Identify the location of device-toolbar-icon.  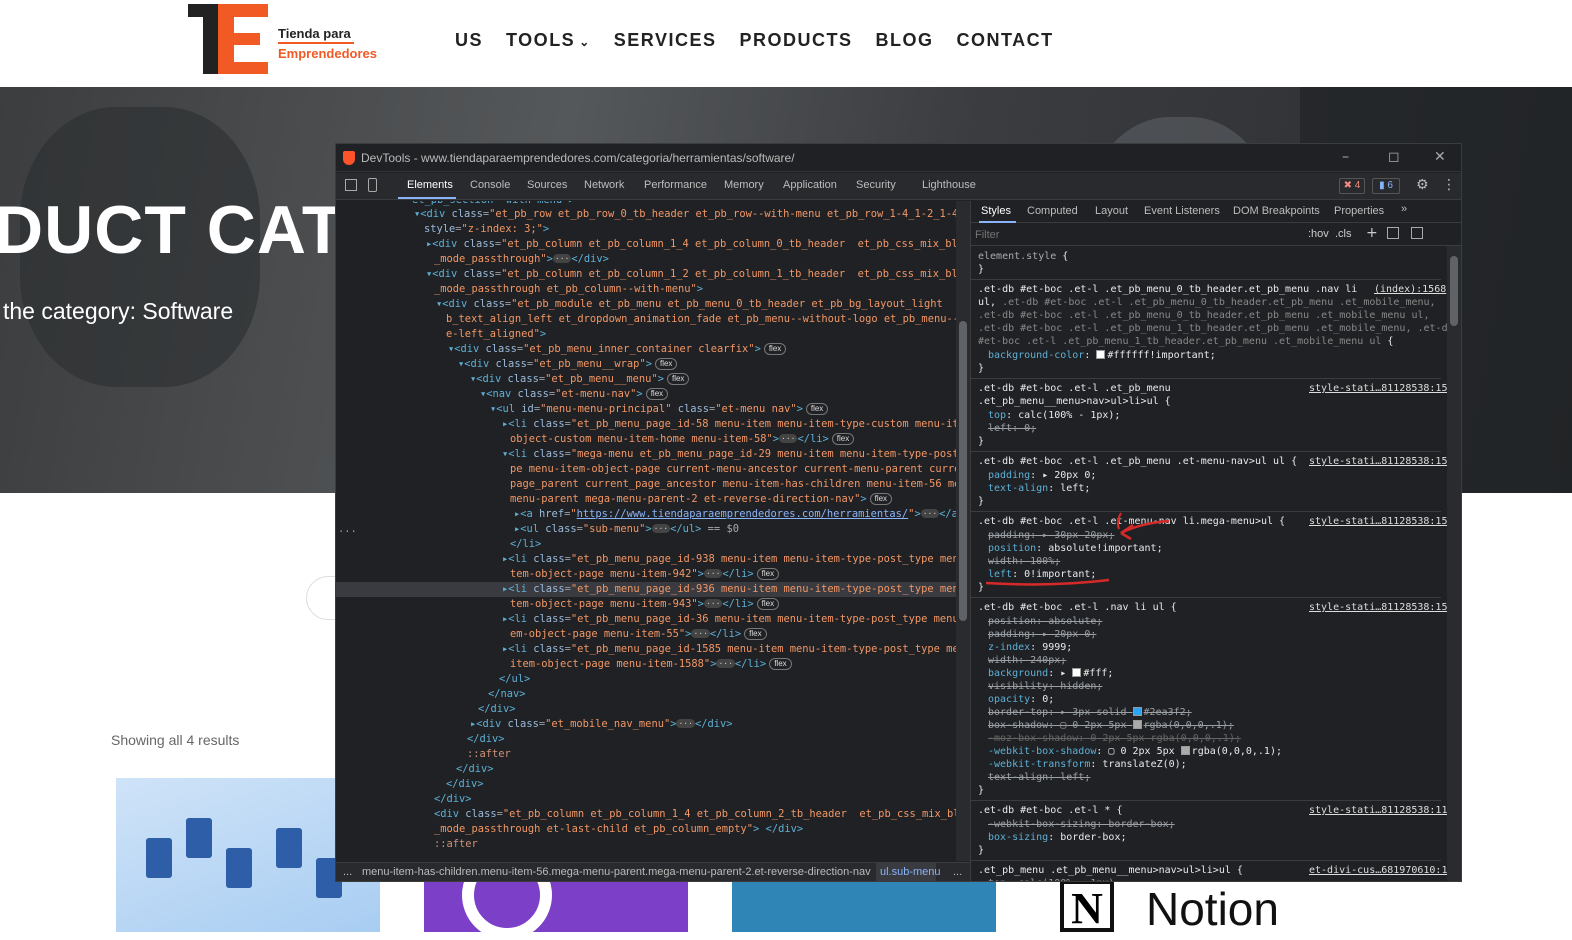
(372, 185).